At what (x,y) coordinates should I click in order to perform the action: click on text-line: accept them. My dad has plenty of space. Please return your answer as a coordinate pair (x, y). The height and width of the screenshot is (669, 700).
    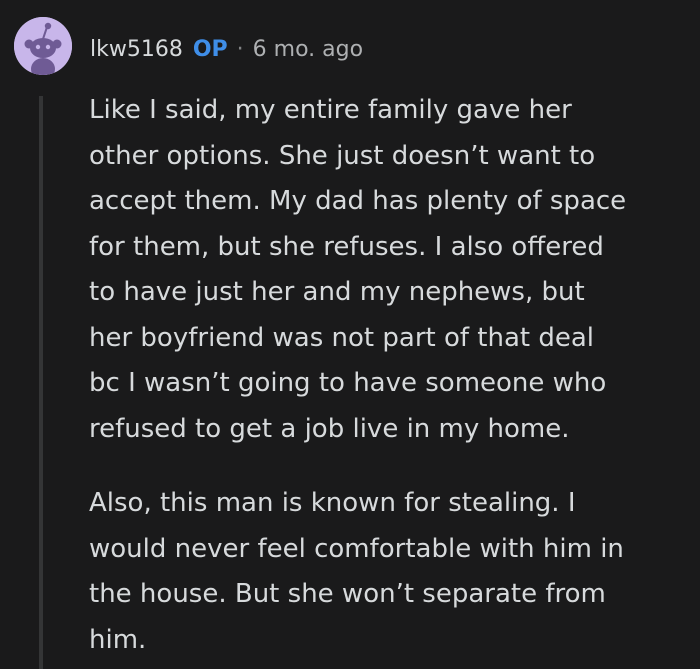
    Looking at the image, I should click on (358, 201).